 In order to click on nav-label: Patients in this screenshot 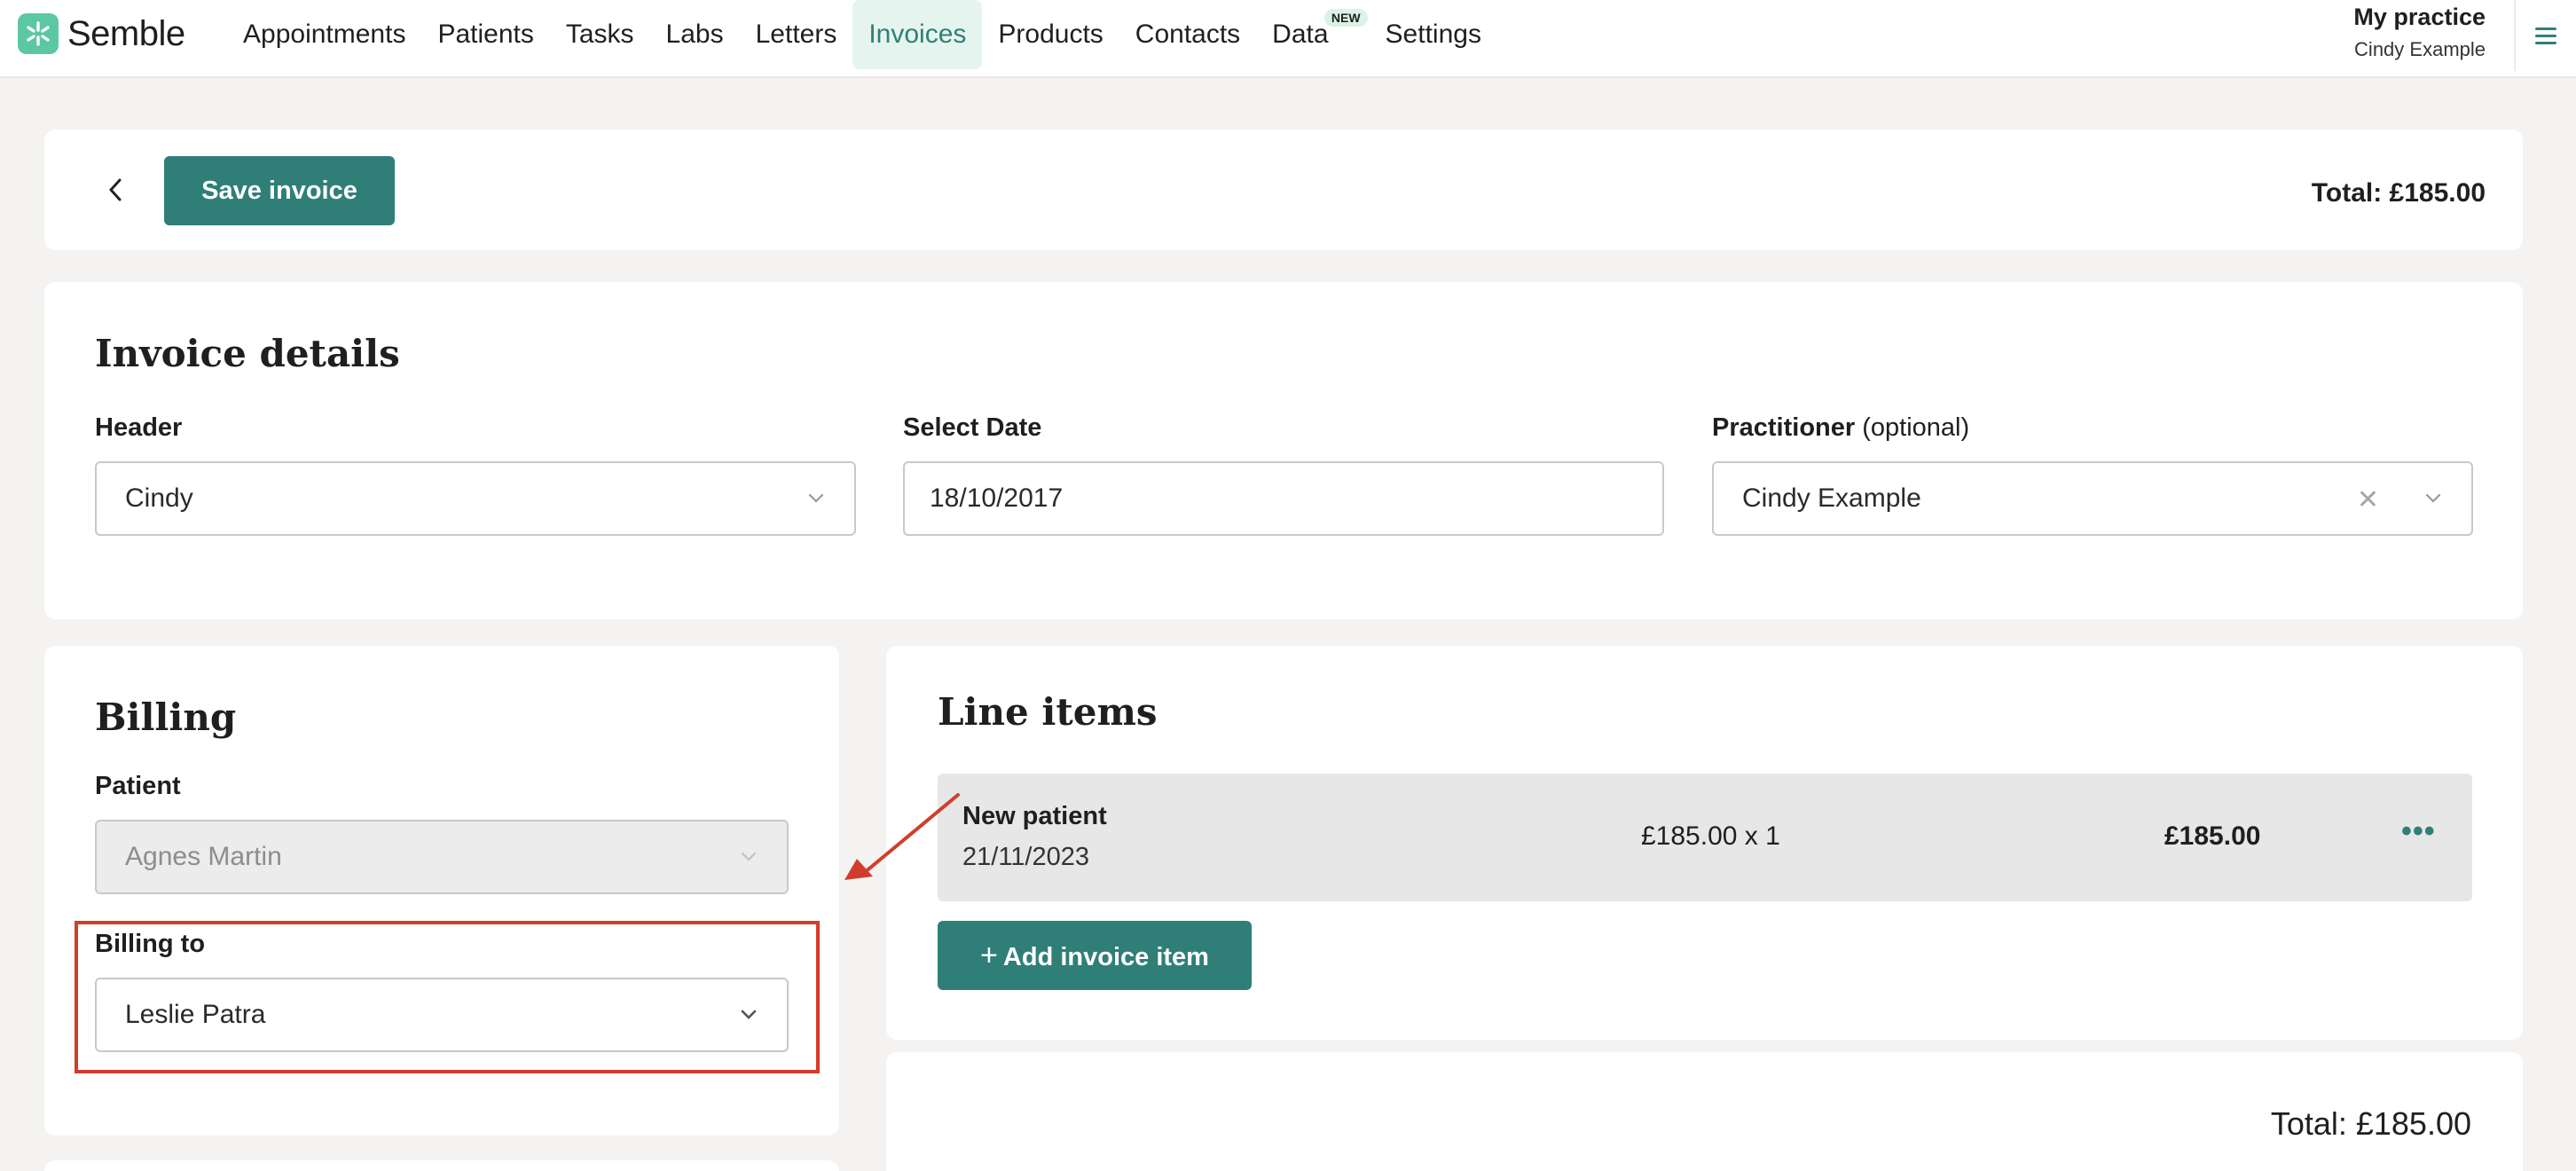, I will do `click(485, 35)`.